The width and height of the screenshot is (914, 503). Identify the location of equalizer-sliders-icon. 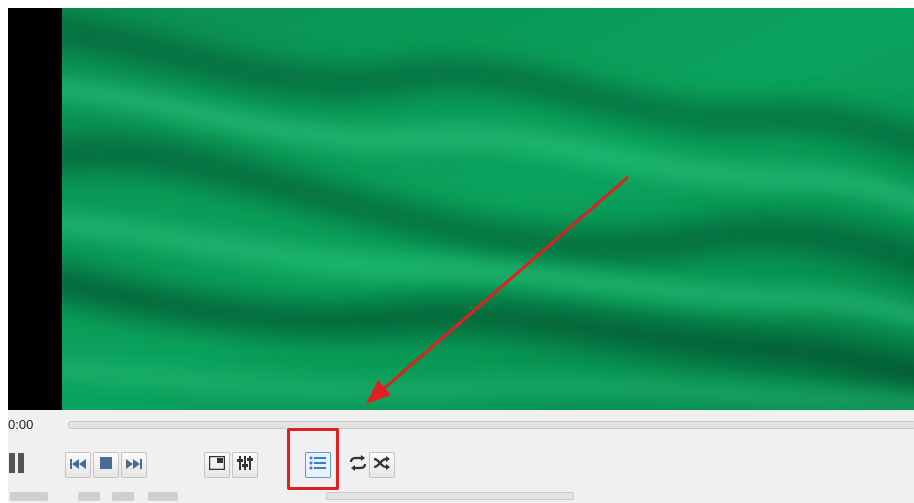
(245, 465).